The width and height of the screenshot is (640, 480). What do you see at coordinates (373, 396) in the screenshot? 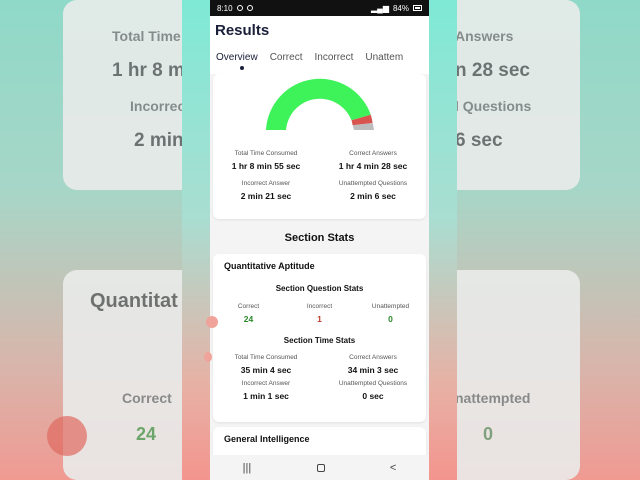
I see `stat-value: 0 sec` at bounding box center [373, 396].